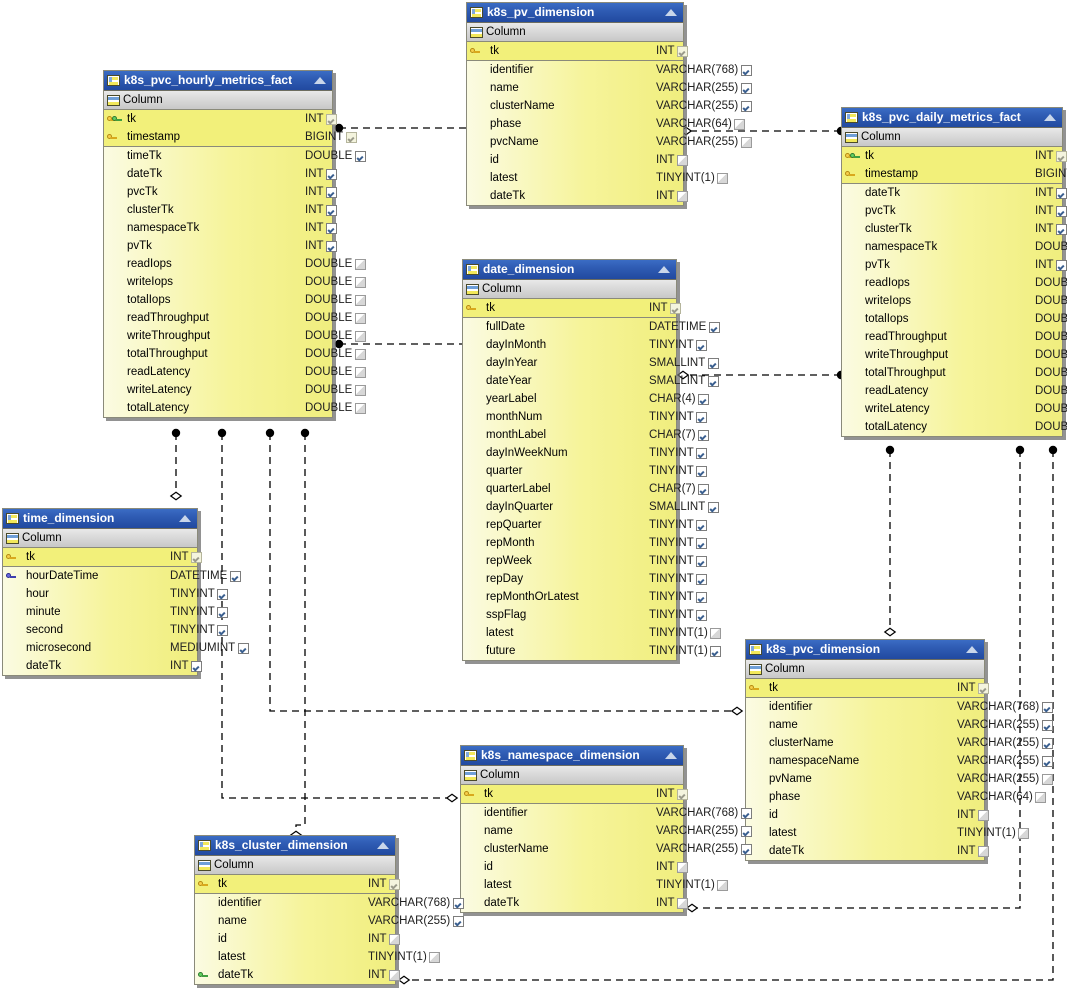  I want to click on table-row: hour TINYINT, so click(116, 594).